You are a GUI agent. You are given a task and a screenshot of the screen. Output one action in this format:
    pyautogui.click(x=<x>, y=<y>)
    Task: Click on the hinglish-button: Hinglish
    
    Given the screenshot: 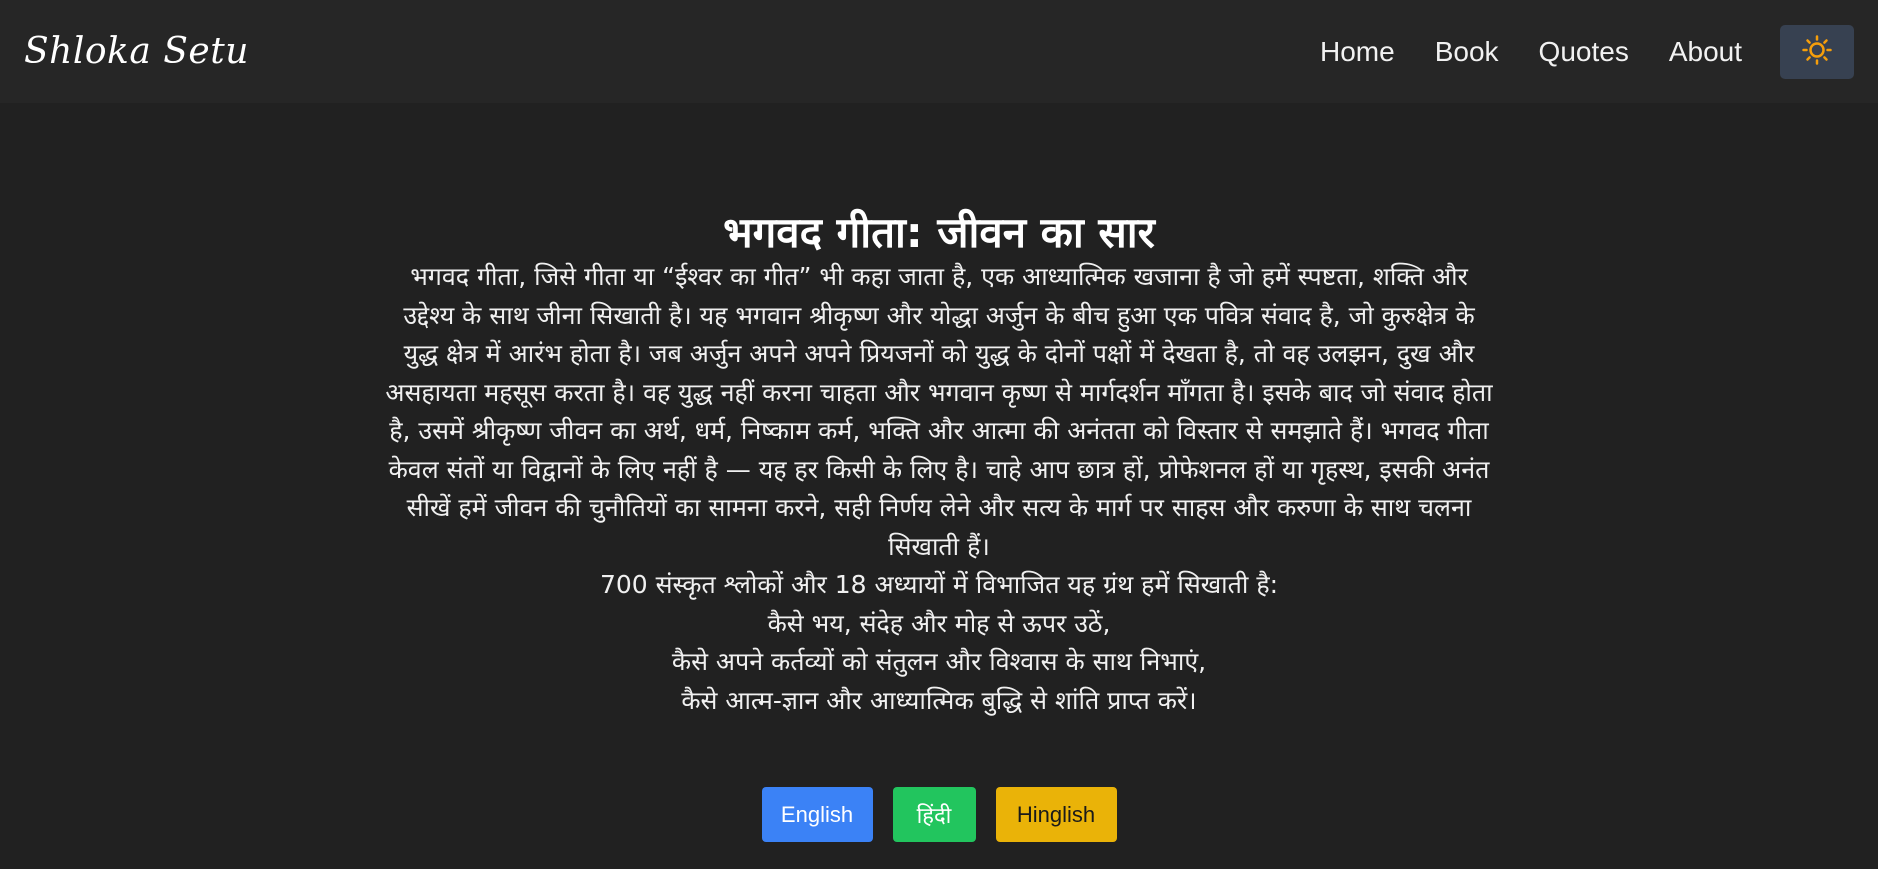 What is the action you would take?
    pyautogui.click(x=1056, y=814)
    